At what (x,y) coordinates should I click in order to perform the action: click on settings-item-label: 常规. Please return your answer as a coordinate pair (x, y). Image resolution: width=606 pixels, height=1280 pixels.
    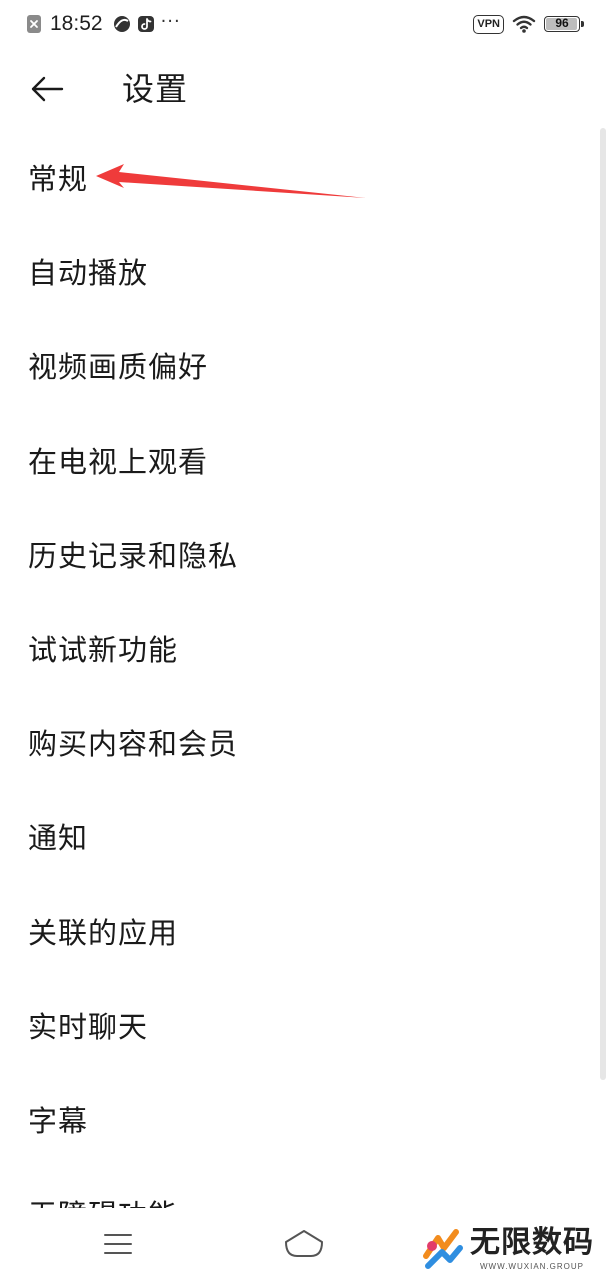
    Looking at the image, I should click on (58, 179).